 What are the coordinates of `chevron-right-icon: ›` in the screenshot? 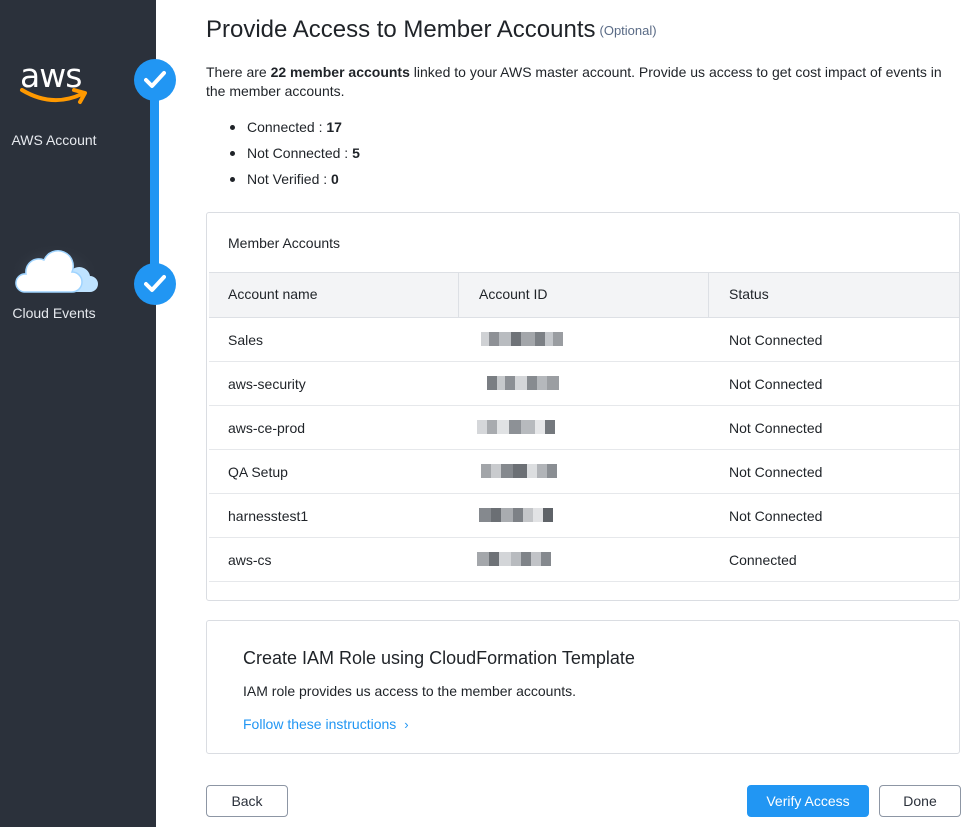 It's located at (406, 724).